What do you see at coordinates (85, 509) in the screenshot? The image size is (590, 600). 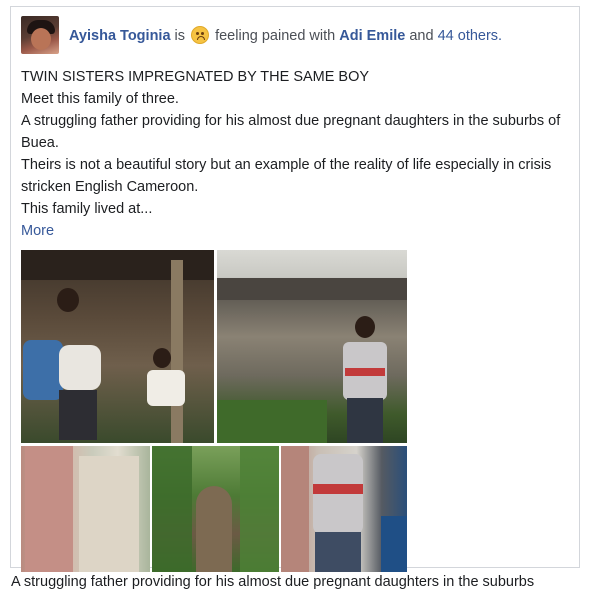 I see `photo-hanging-cloth` at bounding box center [85, 509].